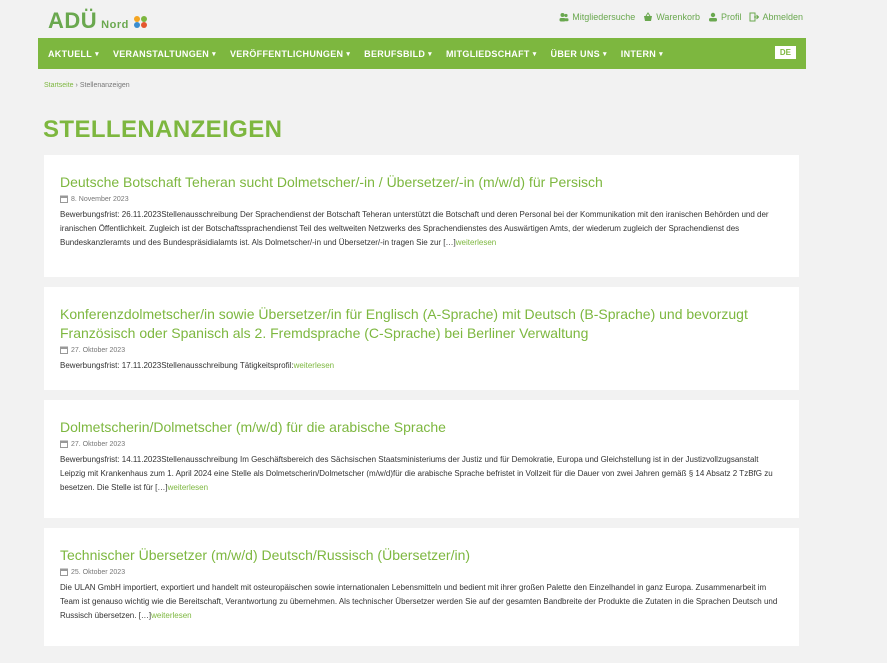 Image resolution: width=887 pixels, height=663 pixels. I want to click on util-members-link: Mitgliedersuche, so click(597, 17).